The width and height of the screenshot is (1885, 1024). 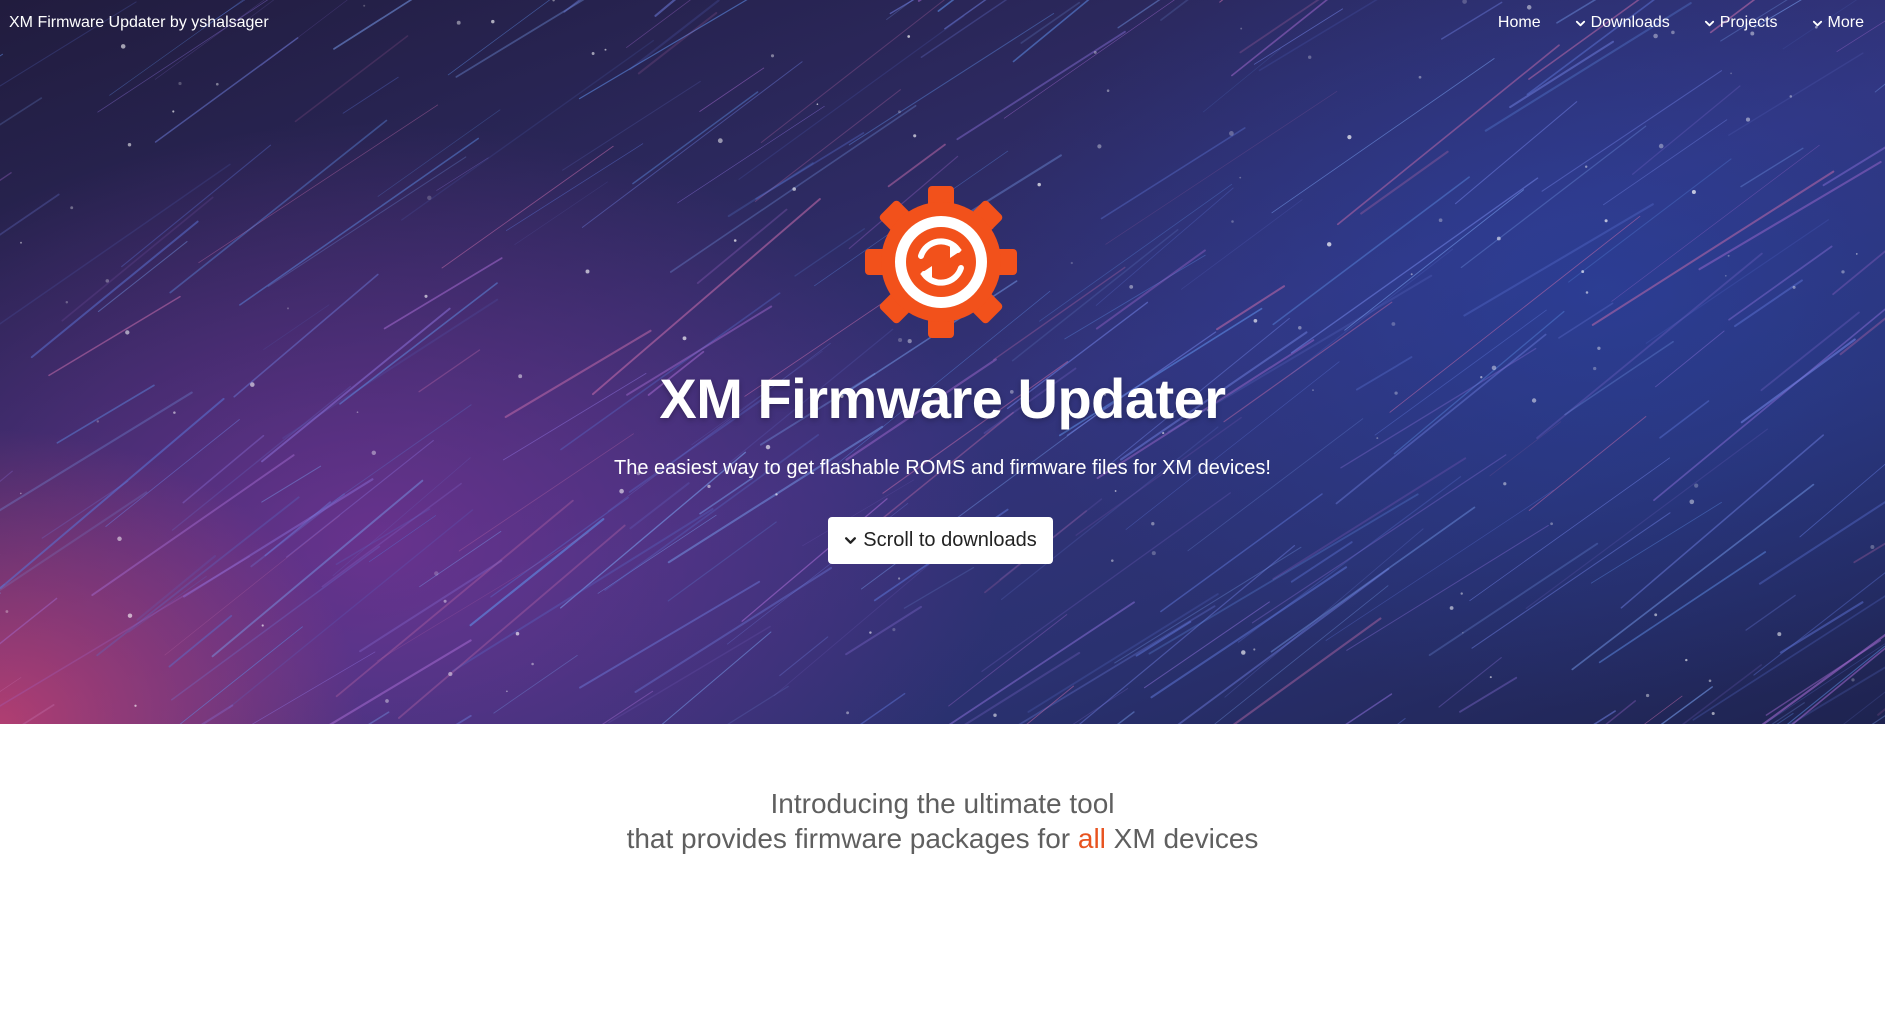 I want to click on nav-item-more: More, so click(x=1838, y=23).